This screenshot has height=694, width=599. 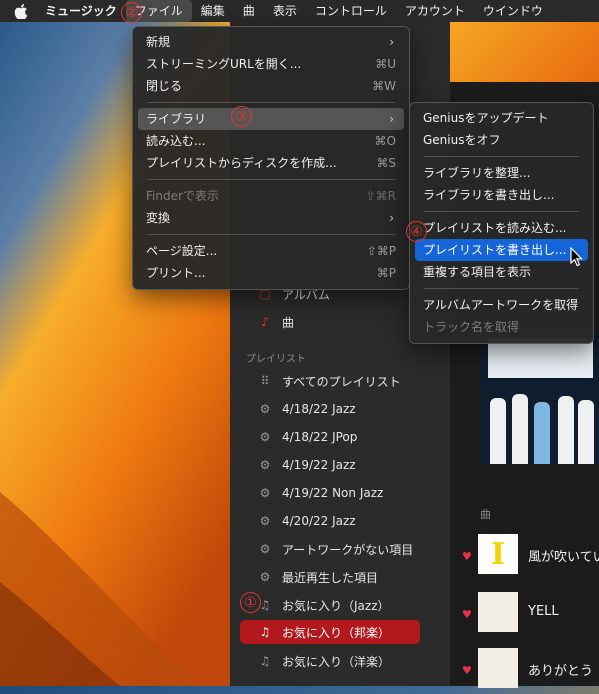 What do you see at coordinates (348, 549) in the screenshot?
I see `sidebar-item-label: アートワークがない項目` at bounding box center [348, 549].